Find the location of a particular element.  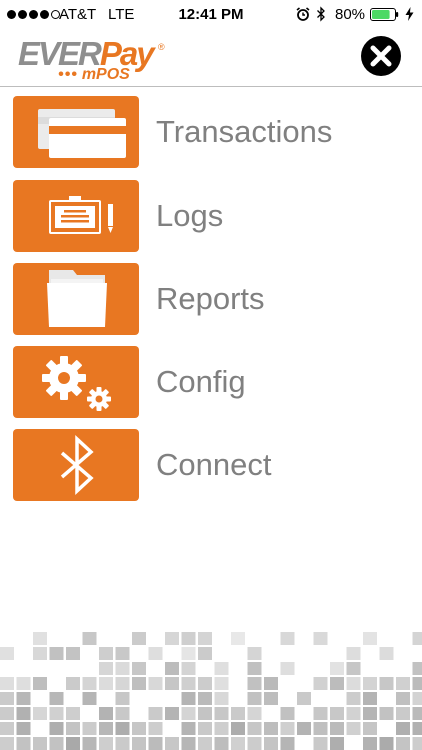

menu-item-logs: Logs is located at coordinates (211, 216).